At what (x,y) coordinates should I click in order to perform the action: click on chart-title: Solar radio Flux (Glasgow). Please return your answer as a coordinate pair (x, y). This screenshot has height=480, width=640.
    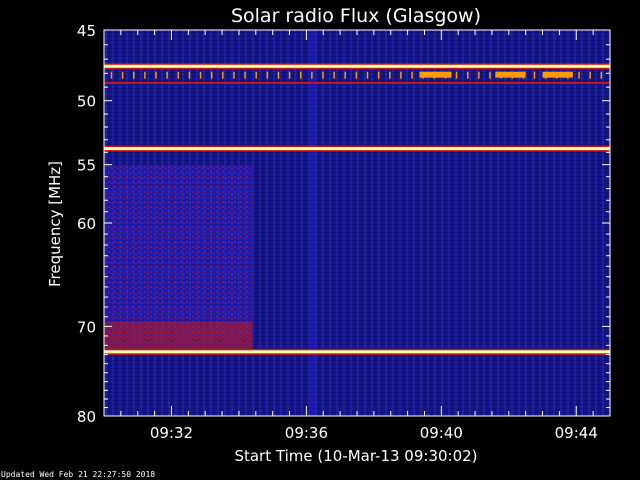
    Looking at the image, I should click on (356, 16).